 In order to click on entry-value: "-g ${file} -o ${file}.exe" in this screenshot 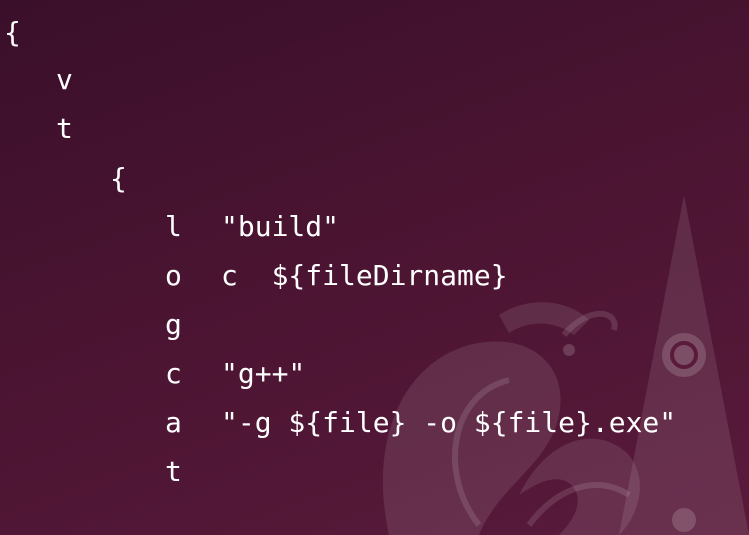, I will do `click(449, 422)`.